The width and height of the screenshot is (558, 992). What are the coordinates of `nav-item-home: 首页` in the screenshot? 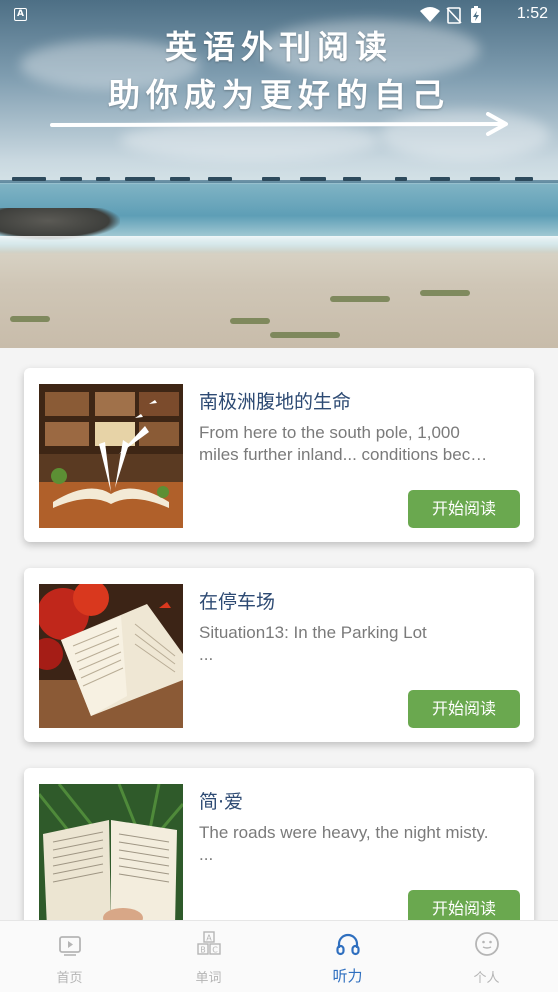 It's located at (69, 956).